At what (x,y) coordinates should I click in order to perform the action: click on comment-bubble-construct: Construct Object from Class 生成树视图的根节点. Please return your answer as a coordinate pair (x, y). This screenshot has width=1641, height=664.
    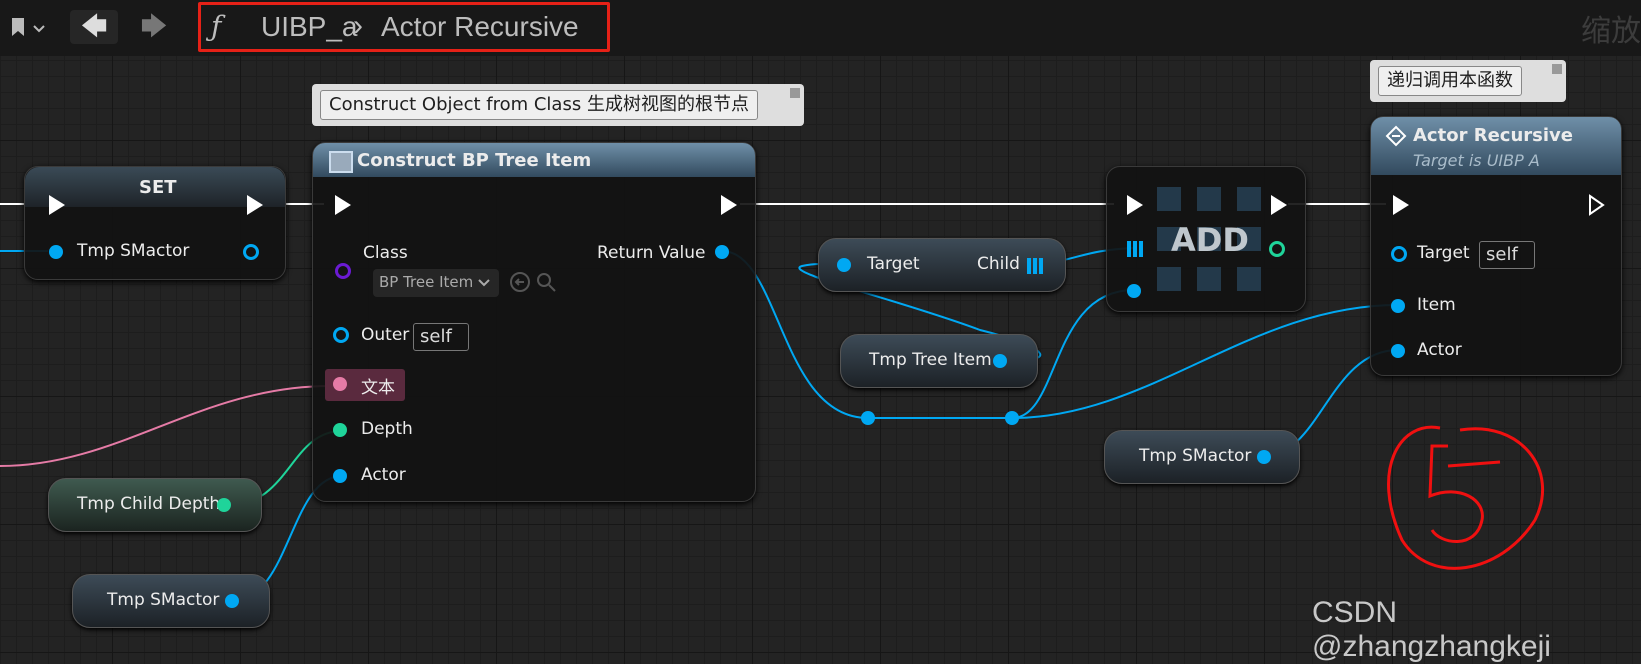
    Looking at the image, I should click on (558, 105).